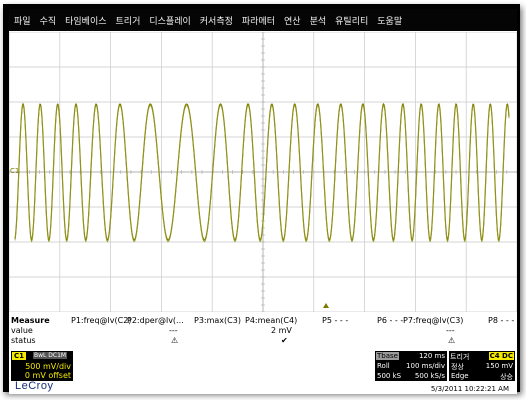 The width and height of the screenshot is (526, 400). What do you see at coordinates (48, 366) in the screenshot?
I see `channel-1-vdiv: 500 mV/div` at bounding box center [48, 366].